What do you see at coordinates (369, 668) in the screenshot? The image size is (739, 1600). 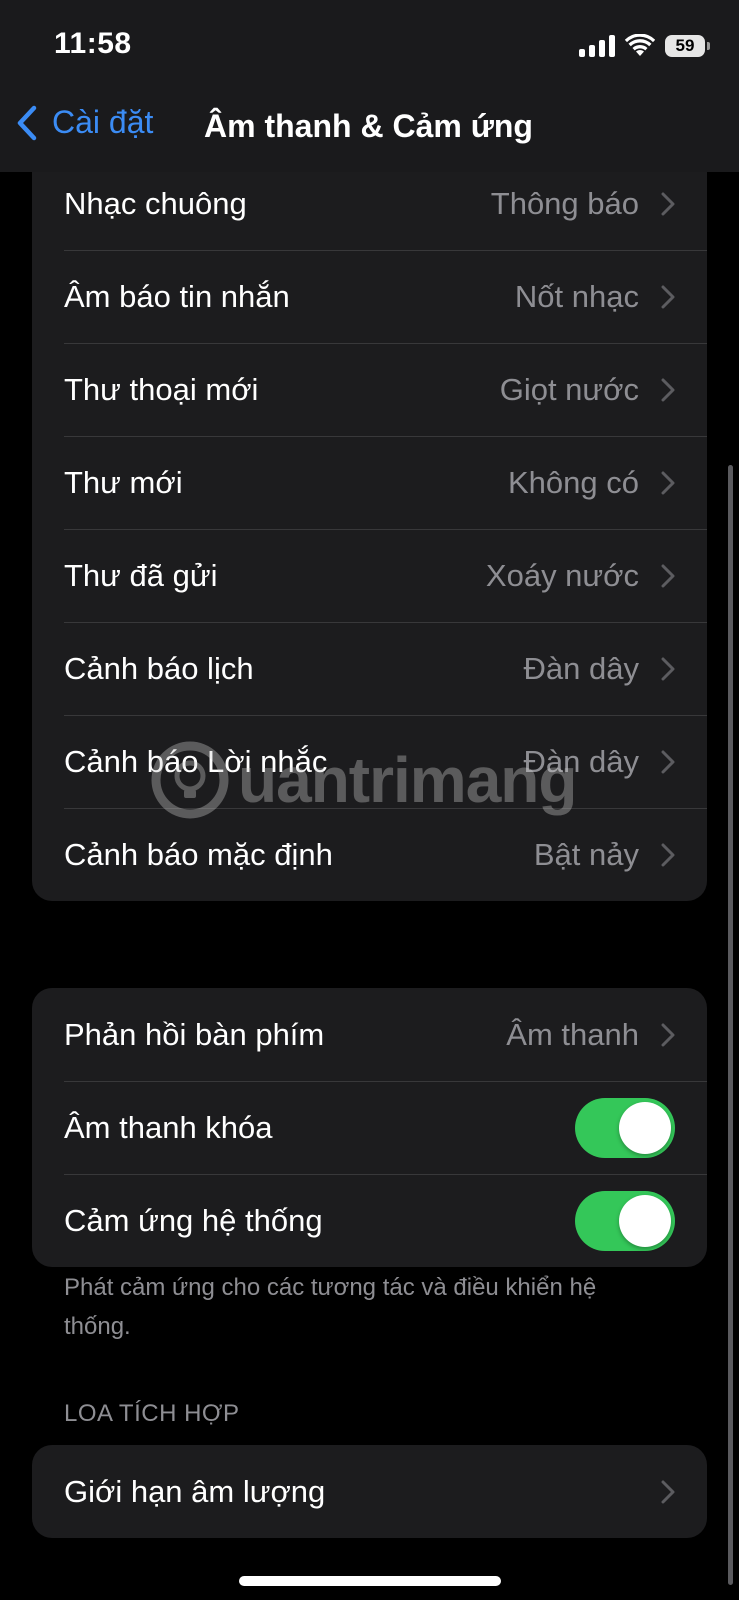 I see `settings-row-calendar-alerts: Cảnh báo lịch Đàn dây` at bounding box center [369, 668].